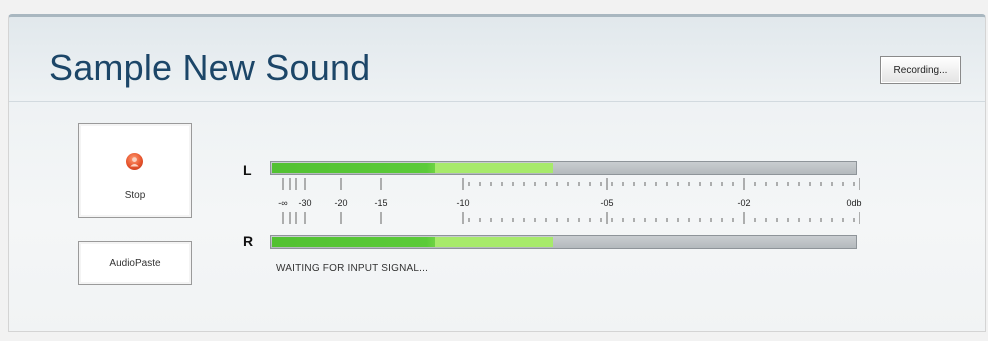 This screenshot has width=988, height=341. I want to click on stop-button: Stop, so click(135, 170).